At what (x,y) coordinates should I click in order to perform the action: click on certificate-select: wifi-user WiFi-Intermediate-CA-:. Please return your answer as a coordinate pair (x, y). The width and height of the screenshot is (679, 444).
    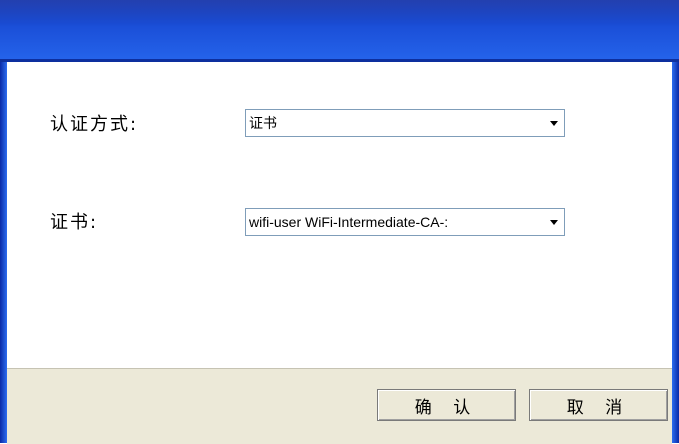
    Looking at the image, I should click on (405, 222).